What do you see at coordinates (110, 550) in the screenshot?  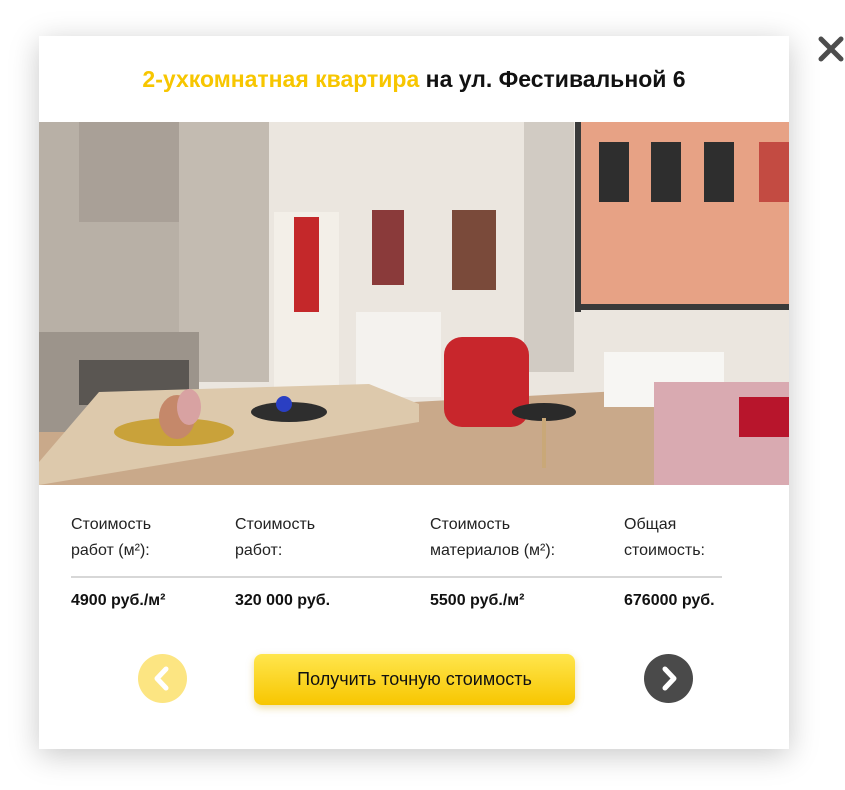 I see `info-label-line: работ (м²):` at bounding box center [110, 550].